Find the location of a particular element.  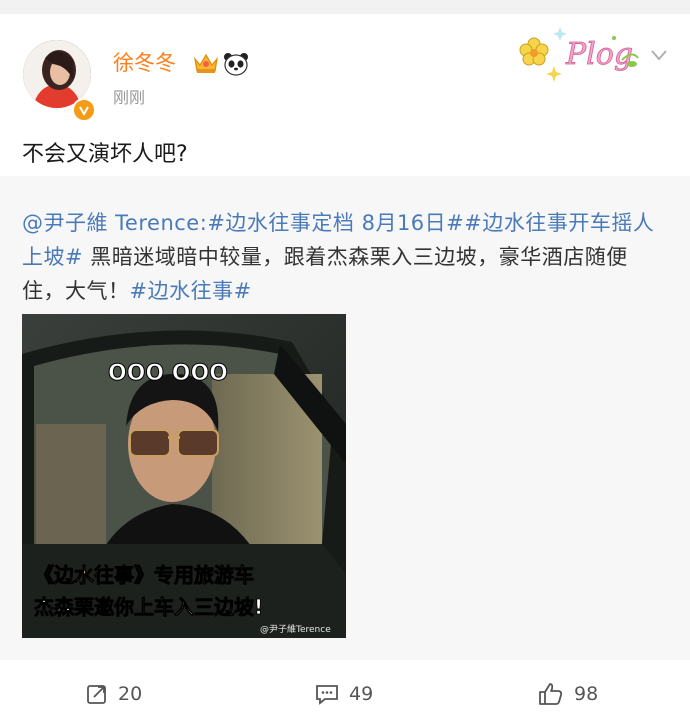

like-button: 98 is located at coordinates (568, 694).